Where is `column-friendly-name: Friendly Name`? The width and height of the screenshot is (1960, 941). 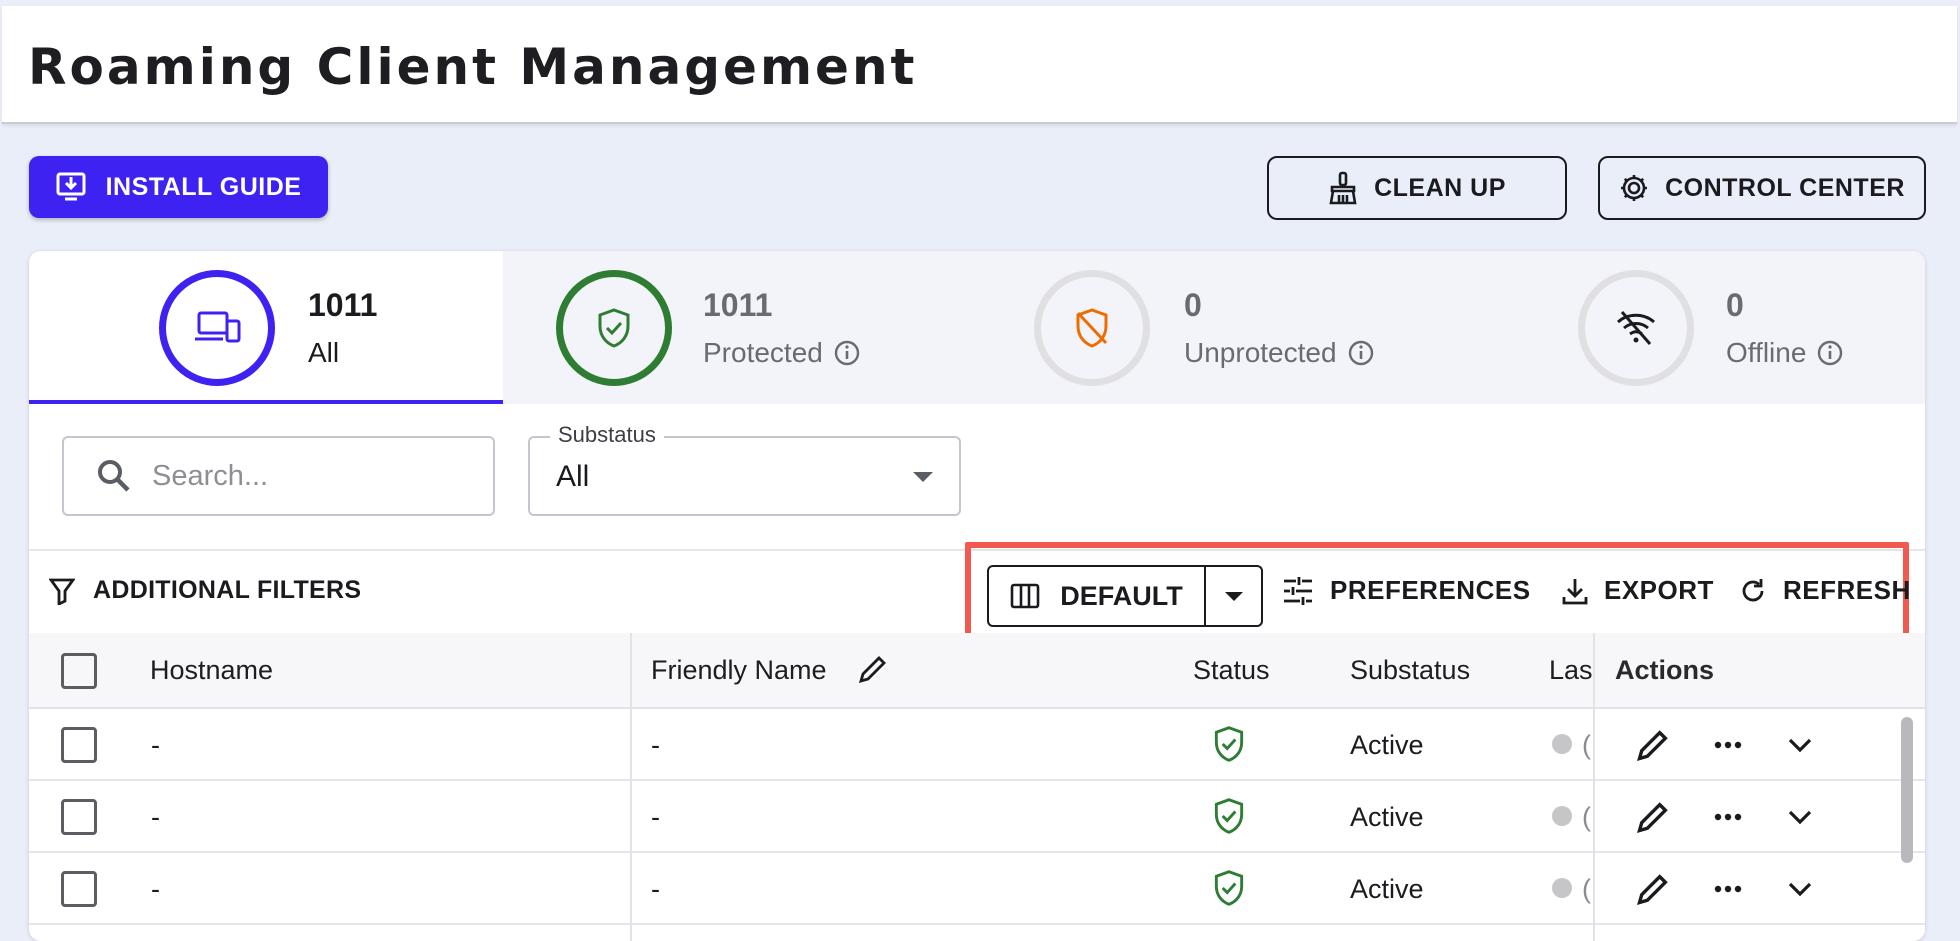 column-friendly-name: Friendly Name is located at coordinates (739, 670).